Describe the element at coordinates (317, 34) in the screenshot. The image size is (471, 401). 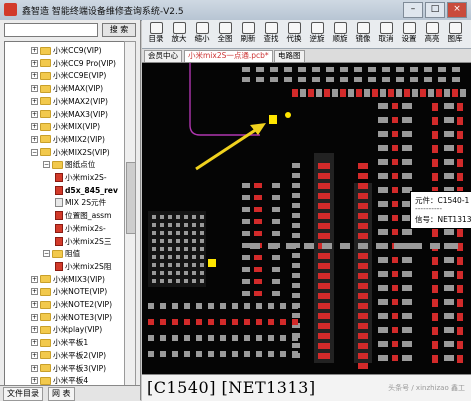
I see `toolbar-button-rotate-ccw: 逆旋` at that location.